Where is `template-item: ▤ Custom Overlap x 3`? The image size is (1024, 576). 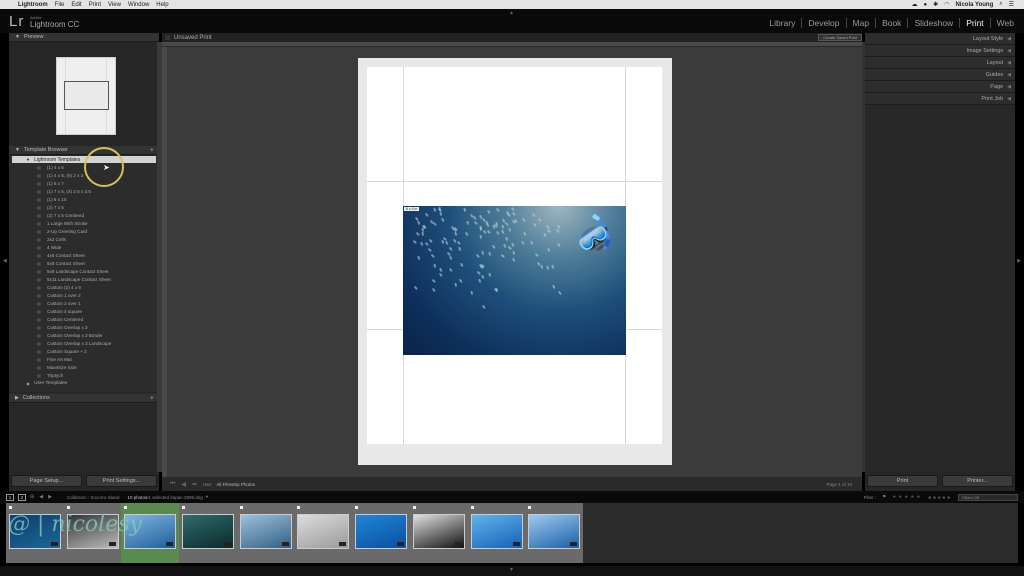
template-item: ▤ Custom Overlap x 3 is located at coordinates (84, 327).